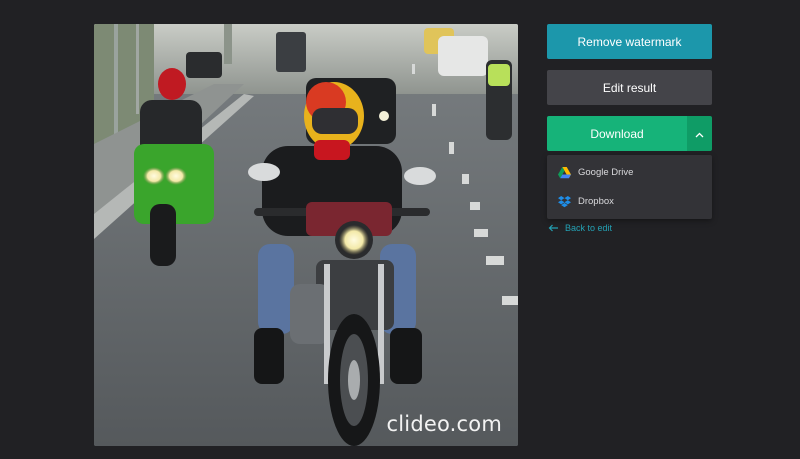 This screenshot has width=800, height=459. I want to click on download-button: Download, so click(617, 133).